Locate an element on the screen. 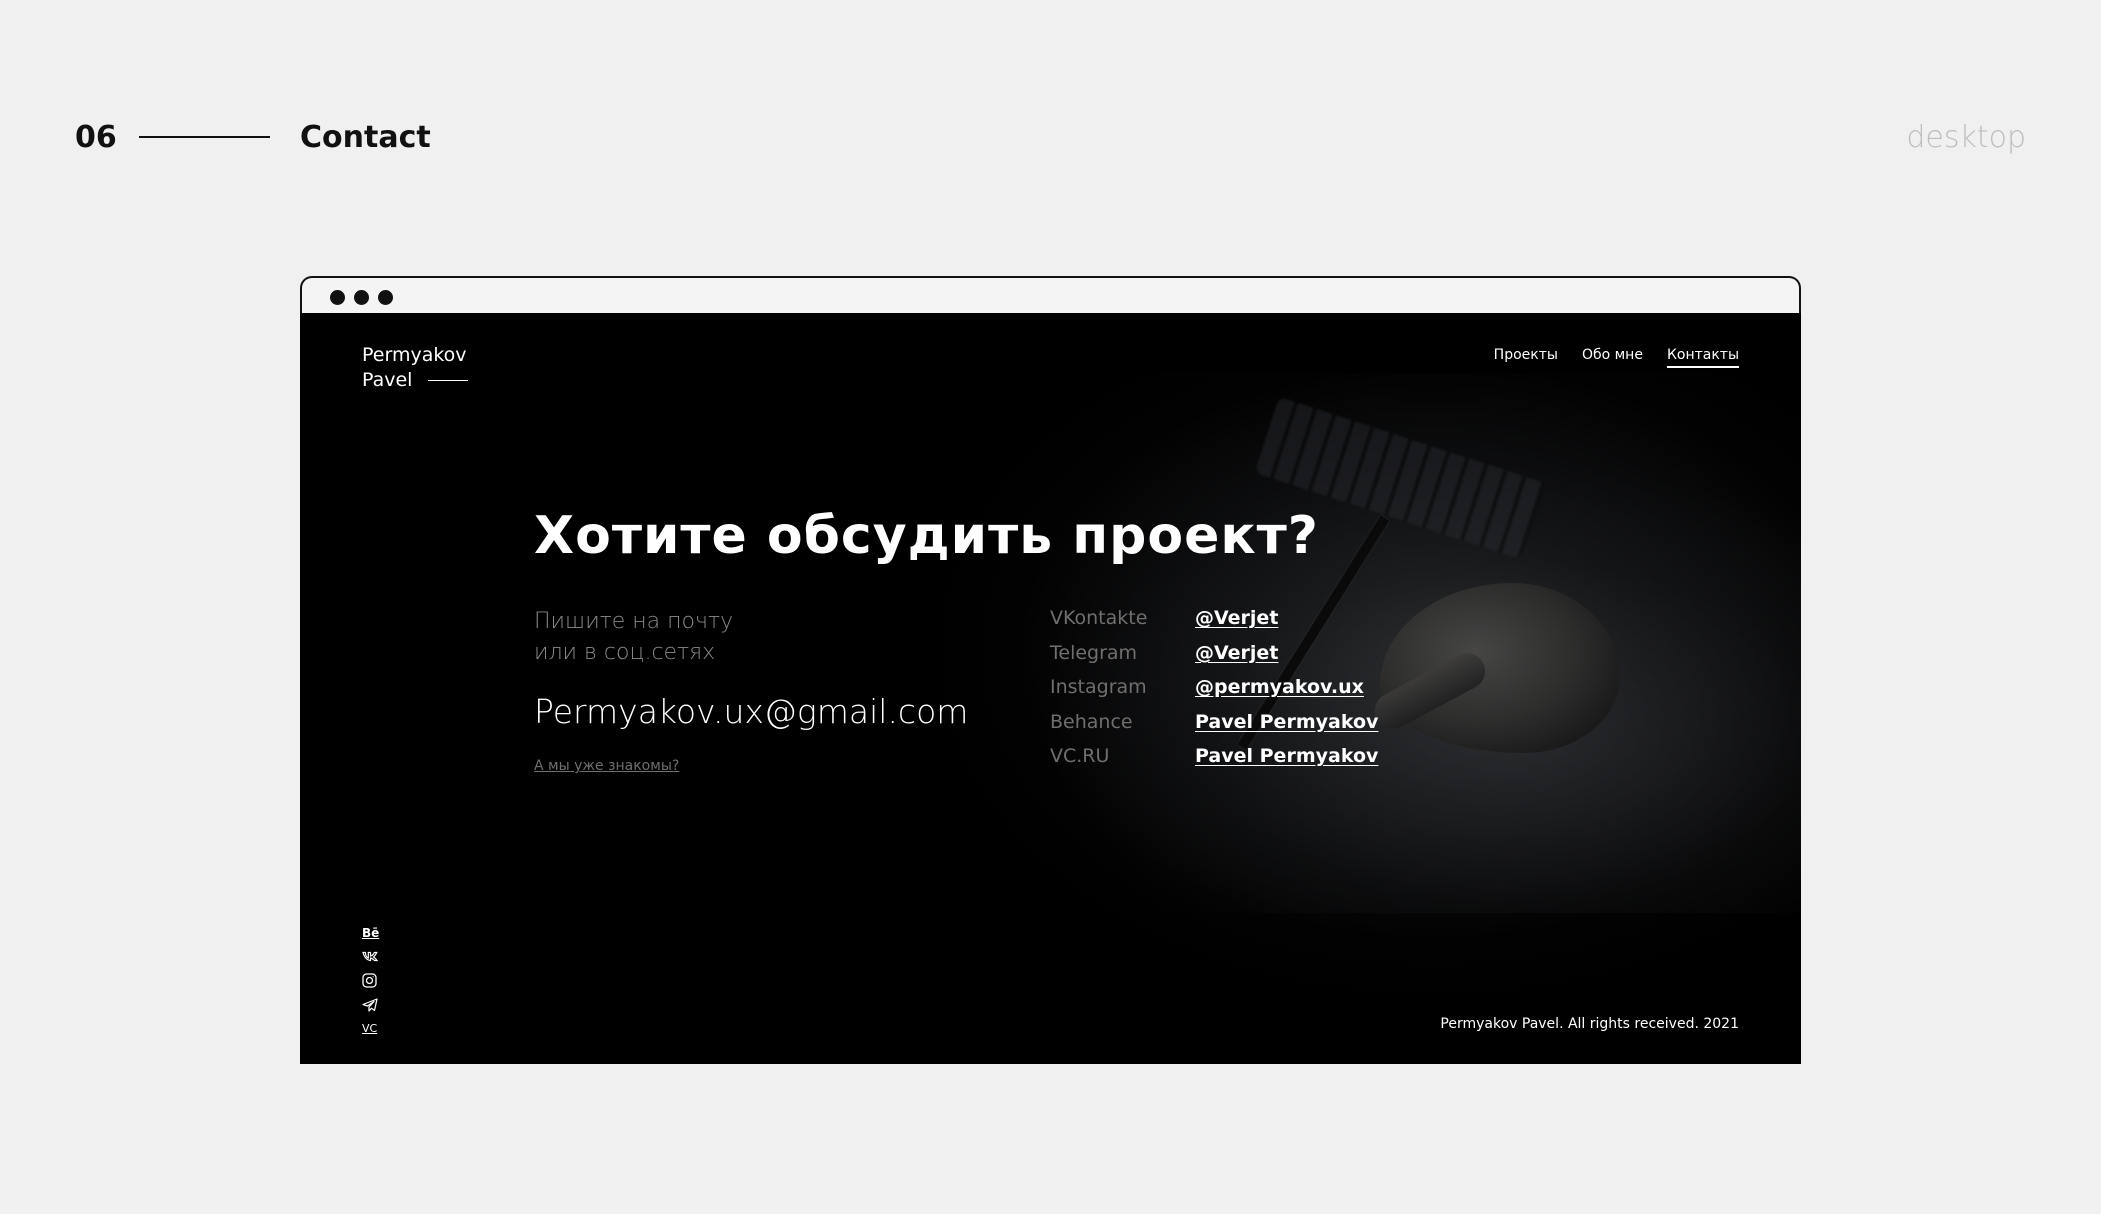 The height and width of the screenshot is (1214, 2101). contact-row-vcru: VC.RU Pavel Permyakov is located at coordinates (1214, 756).